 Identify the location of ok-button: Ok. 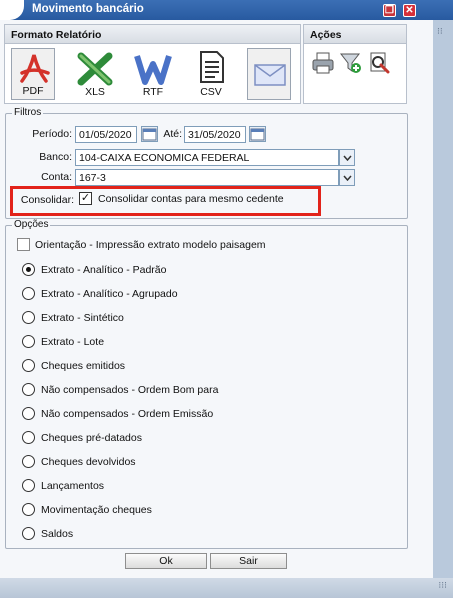
(166, 561).